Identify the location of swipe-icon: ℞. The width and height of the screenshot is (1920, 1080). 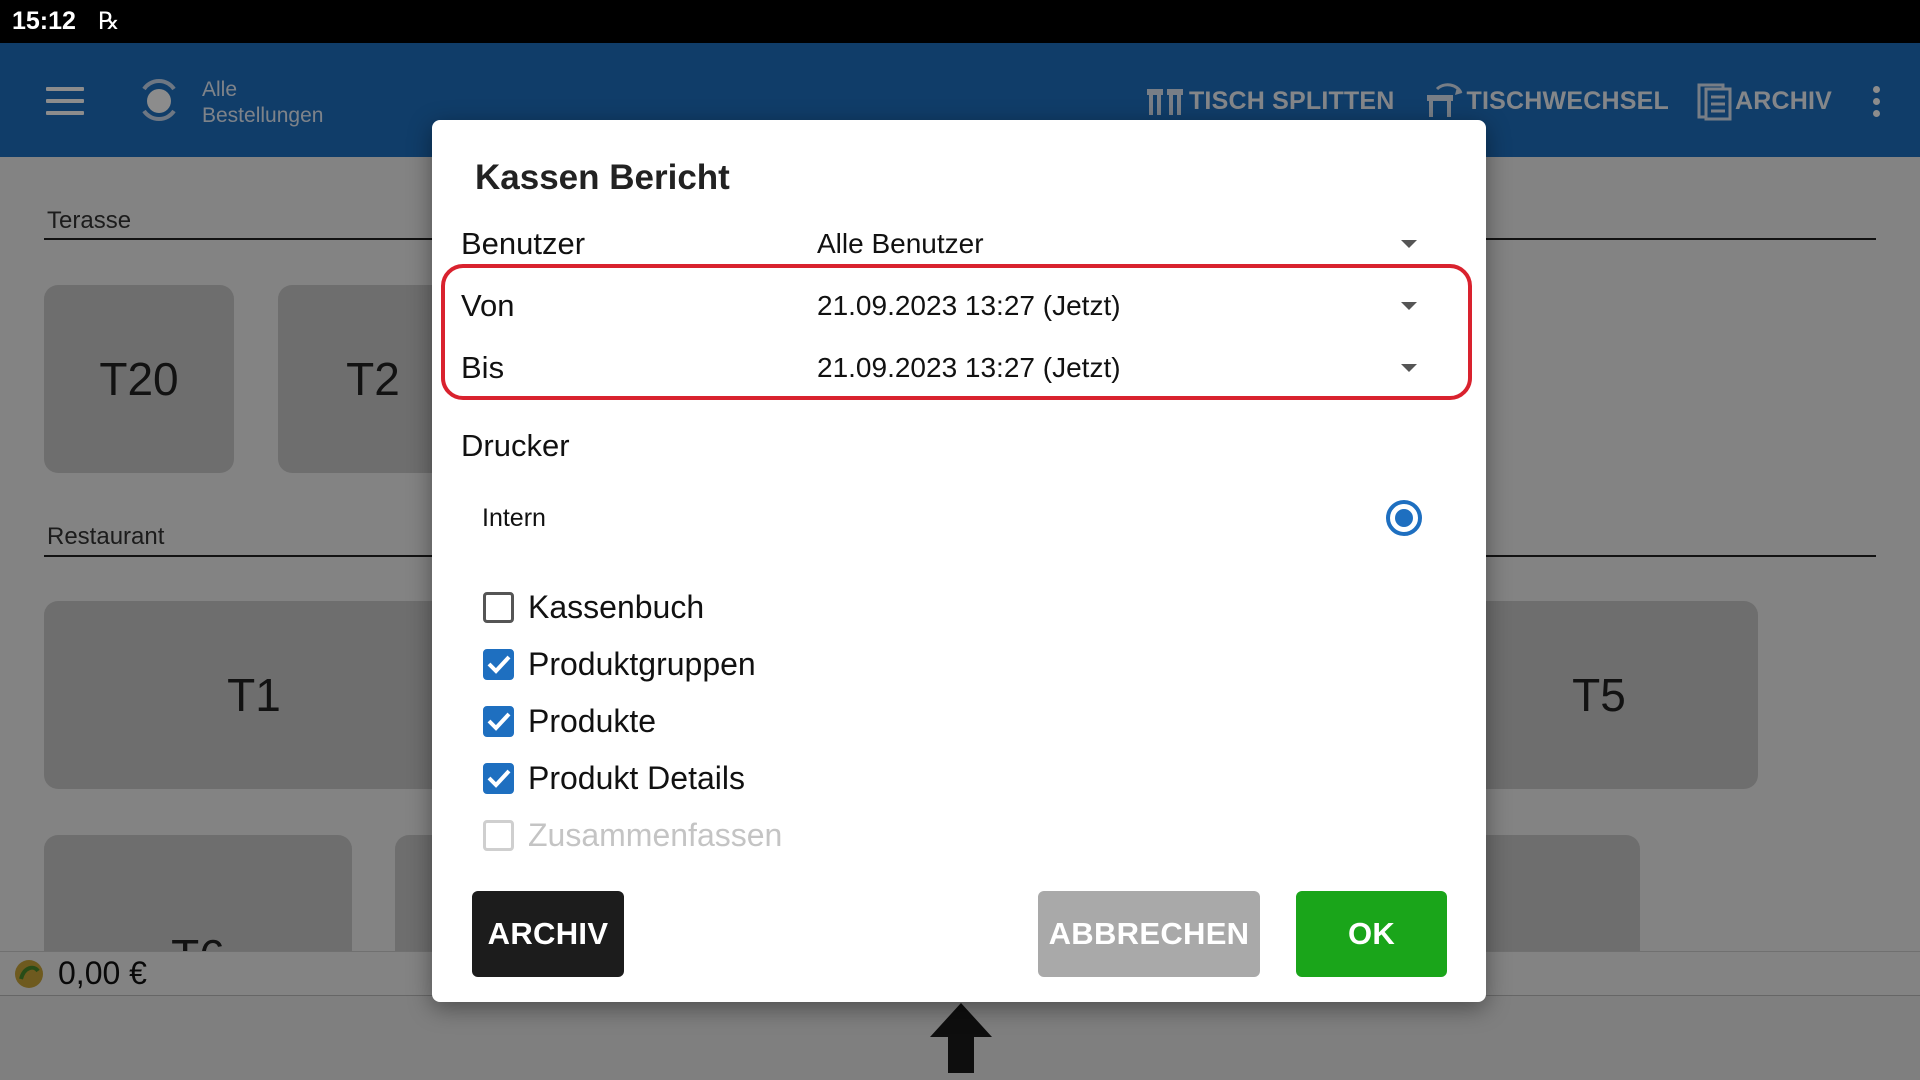
(108, 21).